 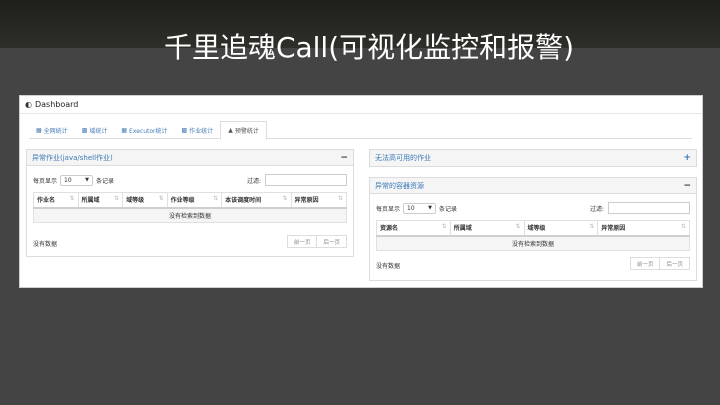 What do you see at coordinates (72, 157) in the screenshot?
I see `panel-title: 异常作业(java/shell作业)` at bounding box center [72, 157].